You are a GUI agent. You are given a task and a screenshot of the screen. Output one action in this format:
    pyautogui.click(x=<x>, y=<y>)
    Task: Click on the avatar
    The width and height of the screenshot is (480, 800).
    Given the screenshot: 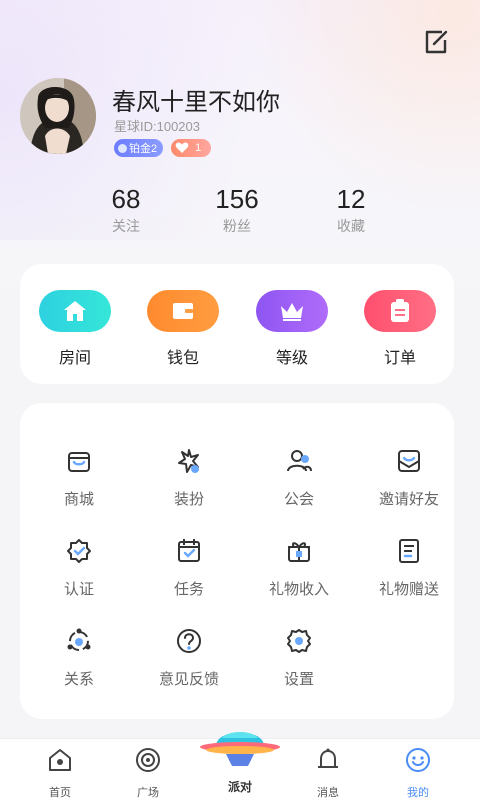 What is the action you would take?
    pyautogui.click(x=58, y=116)
    